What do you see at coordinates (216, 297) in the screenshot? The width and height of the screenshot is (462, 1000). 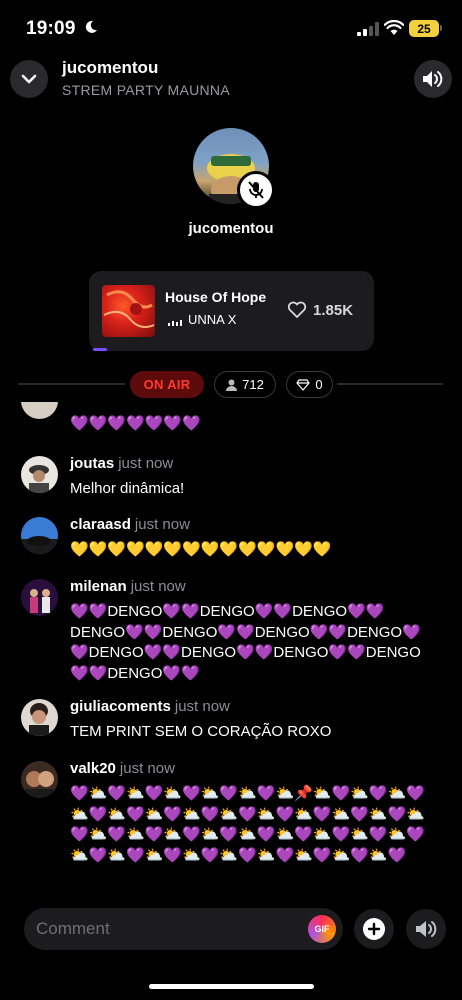 I see `song-title: House Of Hope` at bounding box center [216, 297].